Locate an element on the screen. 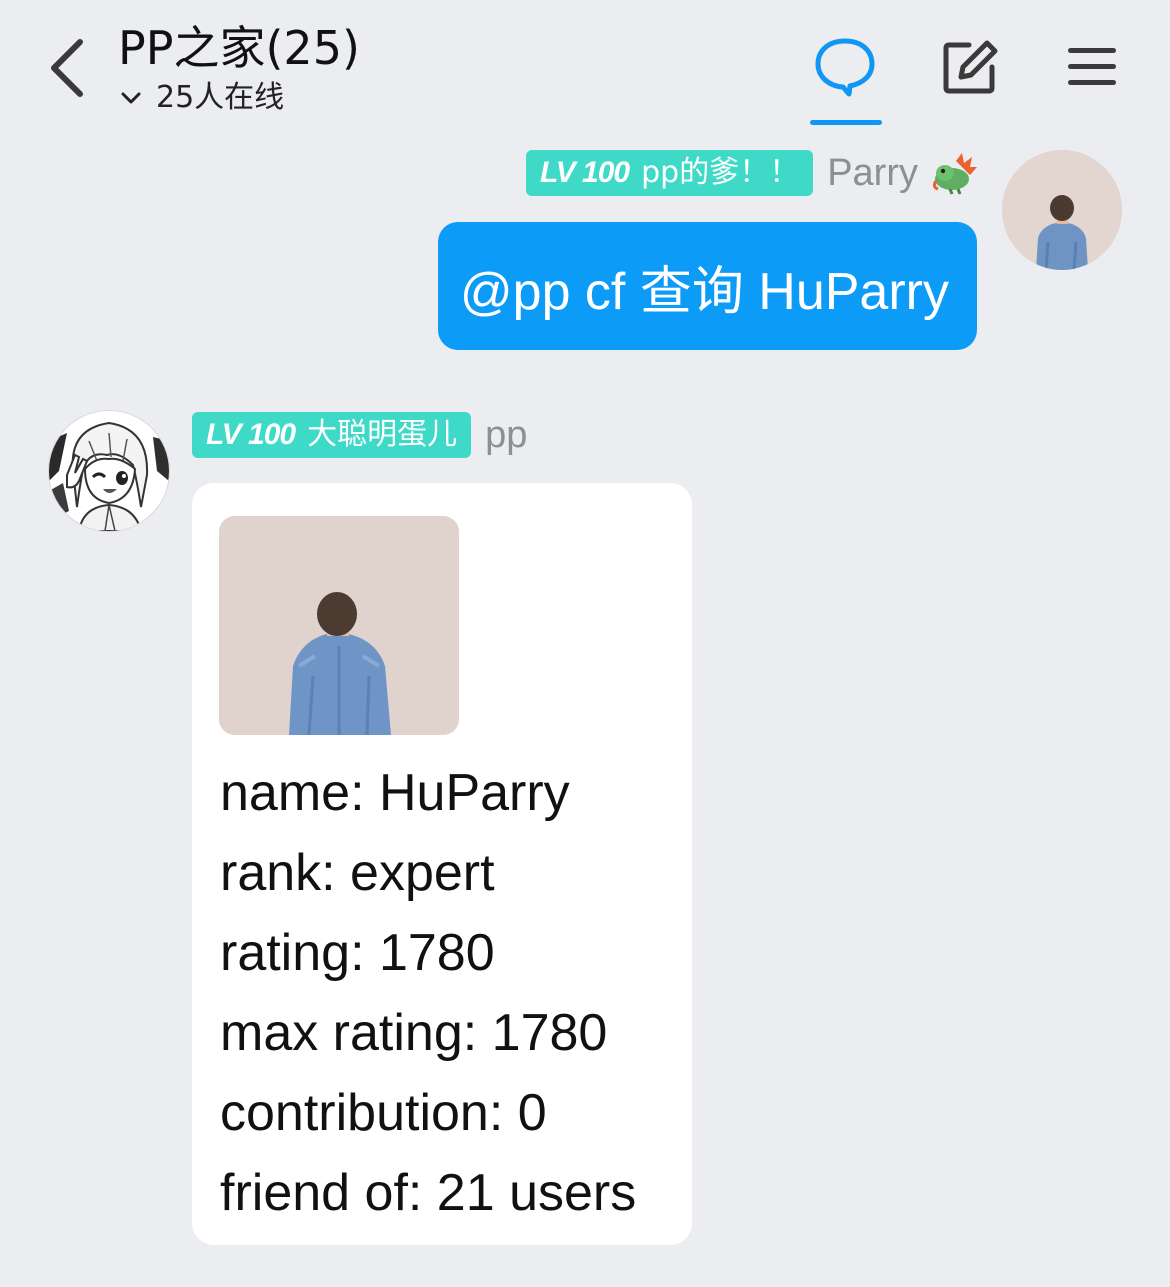  chevron-down-icon is located at coordinates (131, 98).